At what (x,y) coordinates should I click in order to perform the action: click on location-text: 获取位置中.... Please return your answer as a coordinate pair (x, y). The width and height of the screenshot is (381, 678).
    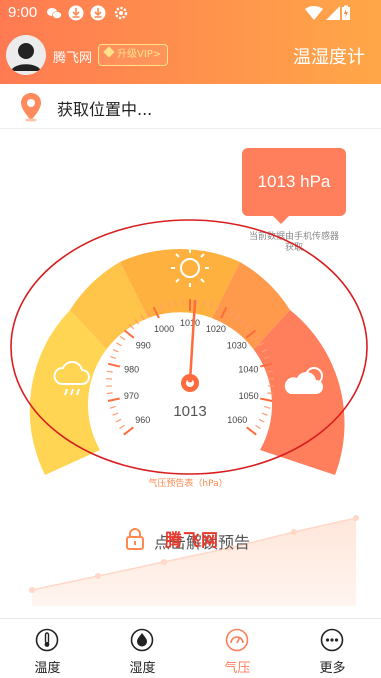
    Looking at the image, I should click on (104, 108).